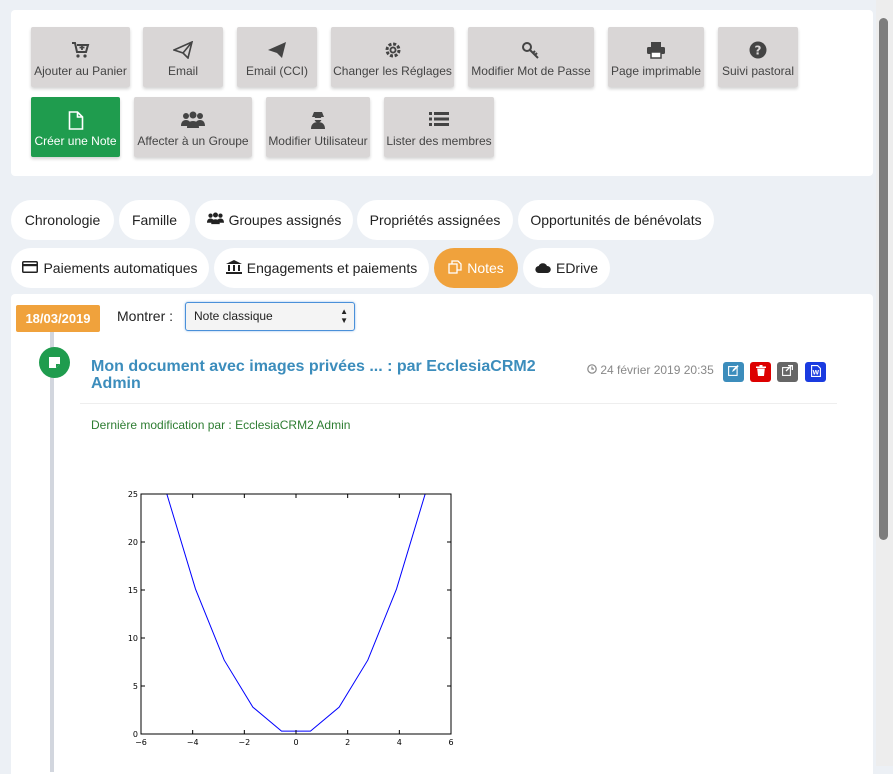  What do you see at coordinates (193, 141) in the screenshot?
I see `assign-group-label: Affecter à un Groupe` at bounding box center [193, 141].